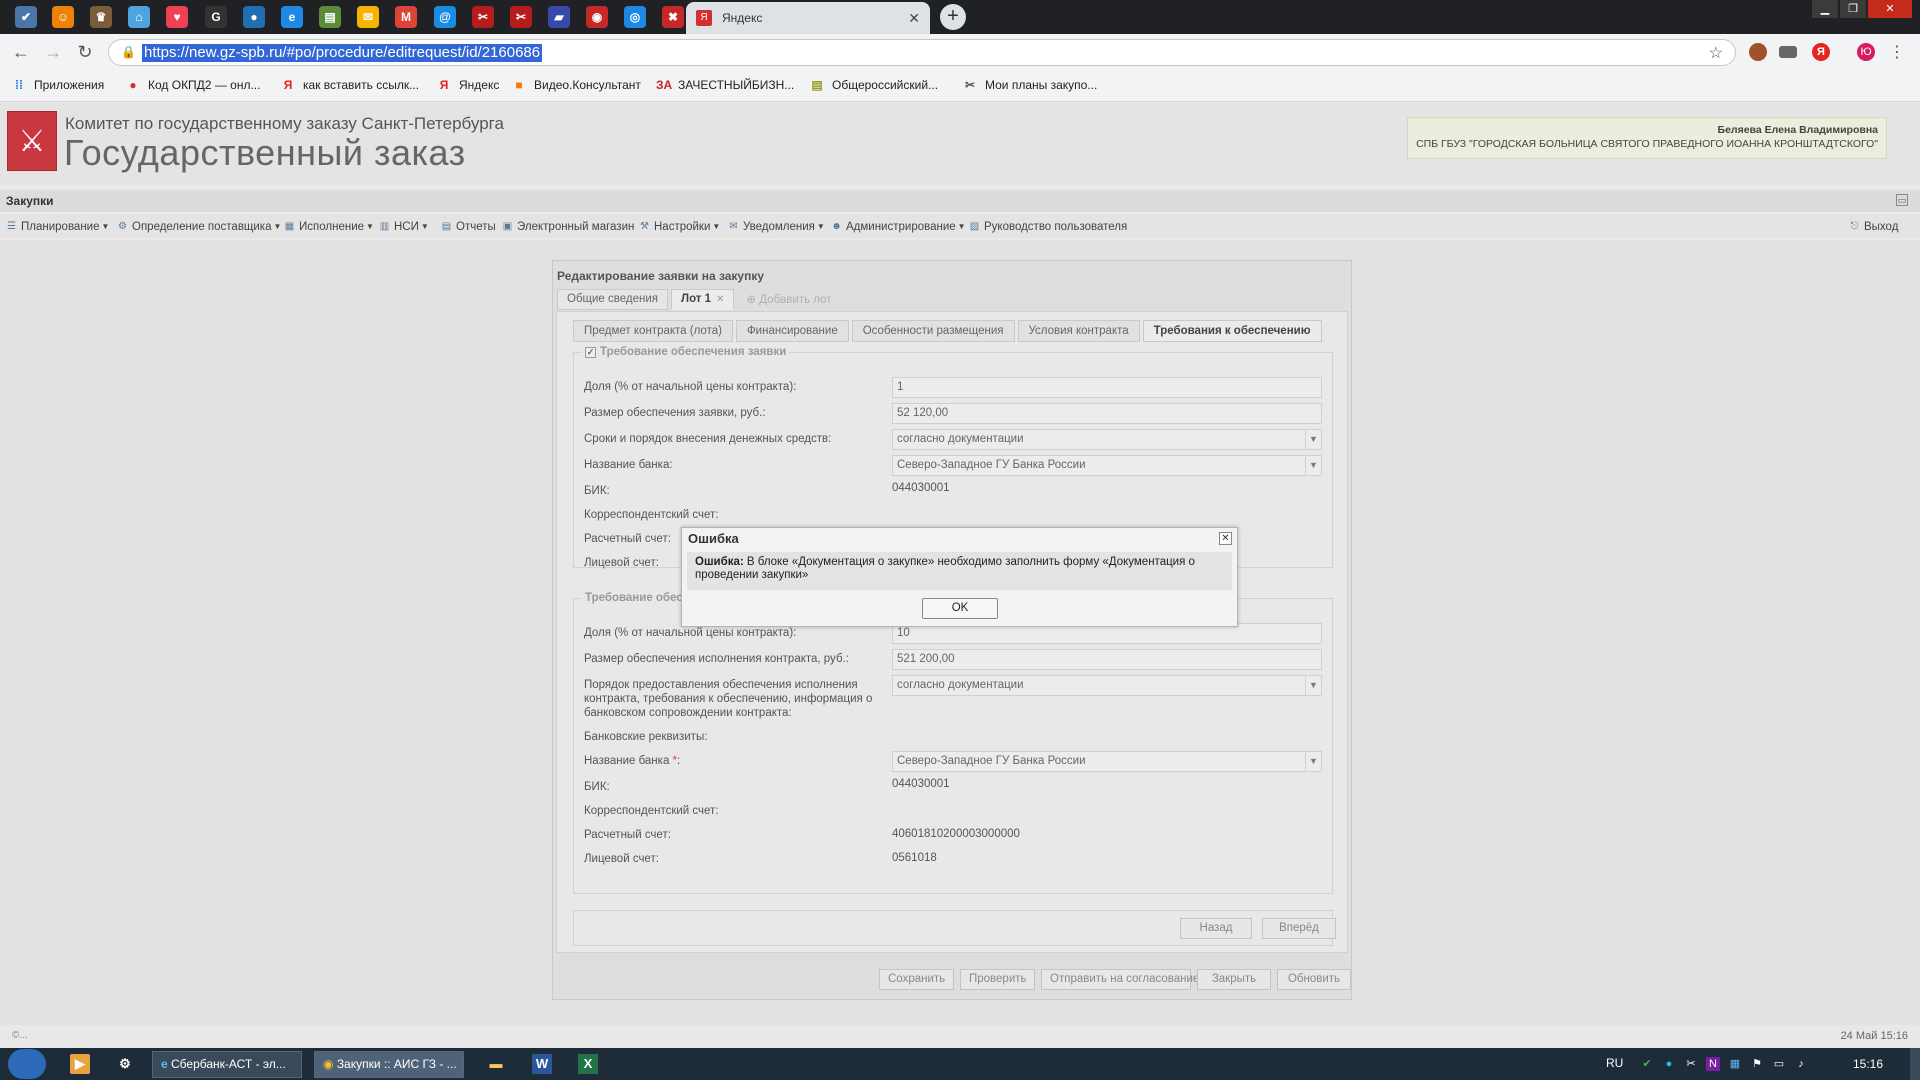 The height and width of the screenshot is (1080, 1920). I want to click on tab-placement-features: Особенности размещения, so click(933, 331).